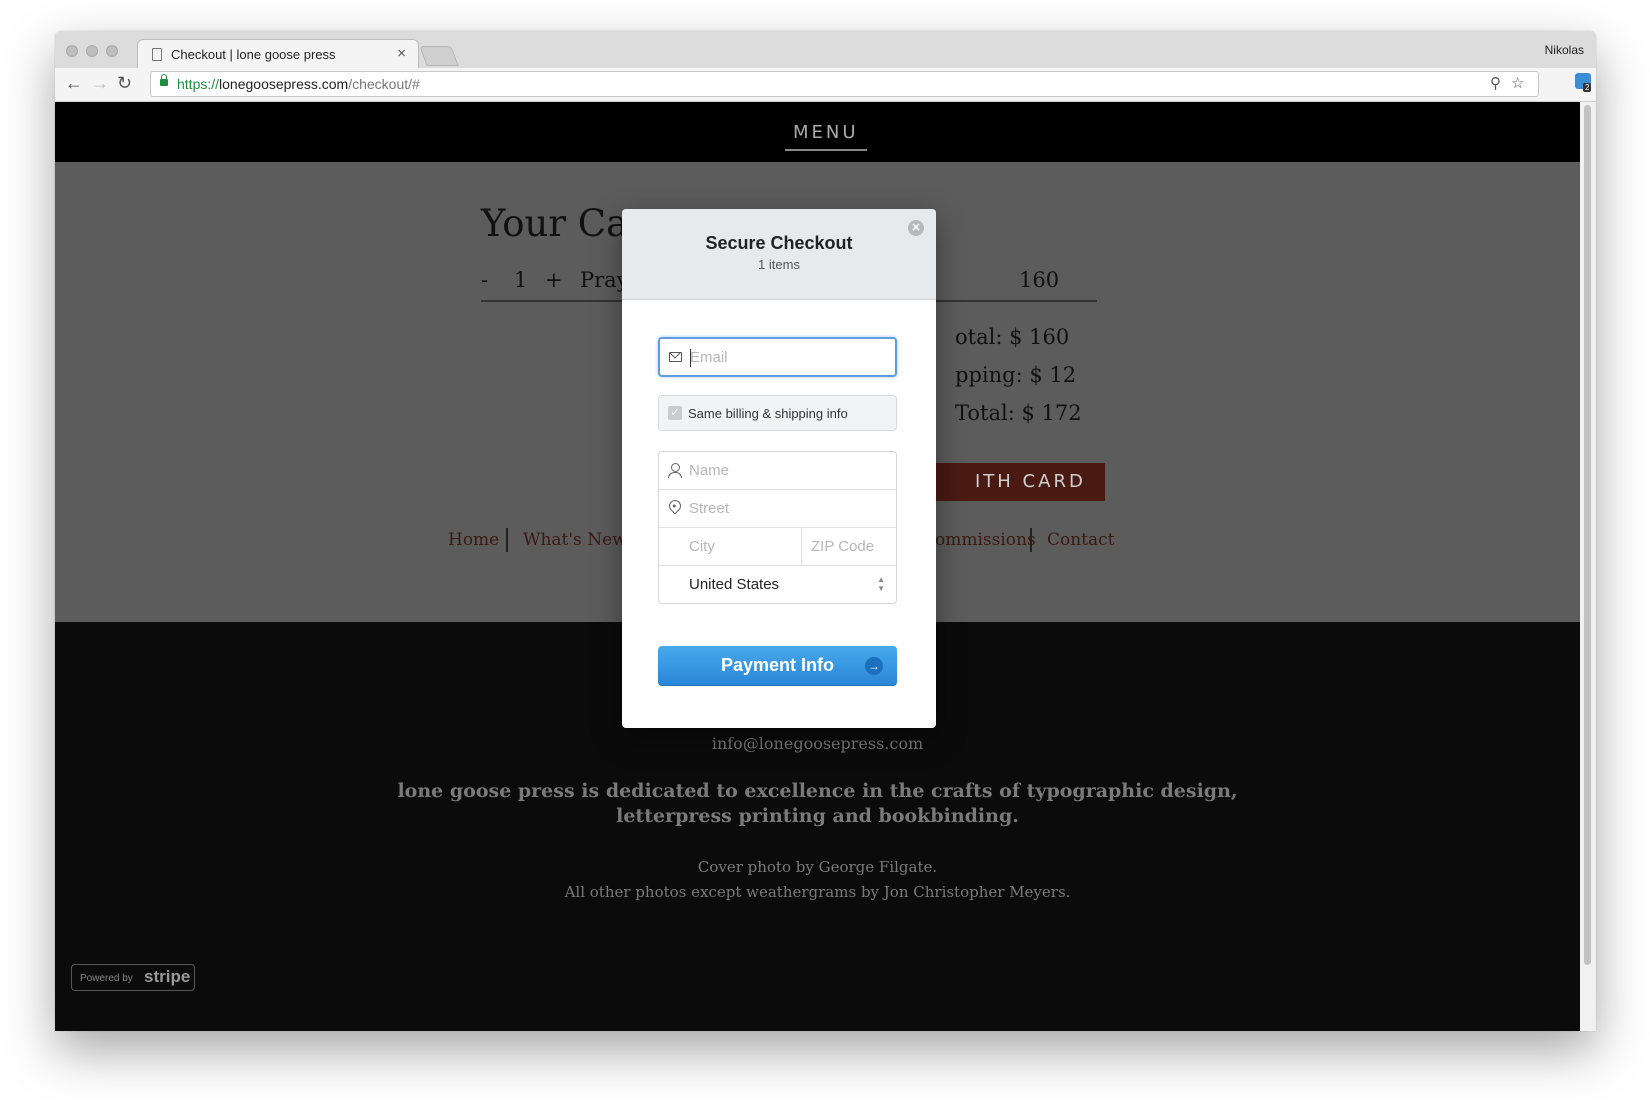  What do you see at coordinates (92, 51) in the screenshot?
I see `minimize-window-button` at bounding box center [92, 51].